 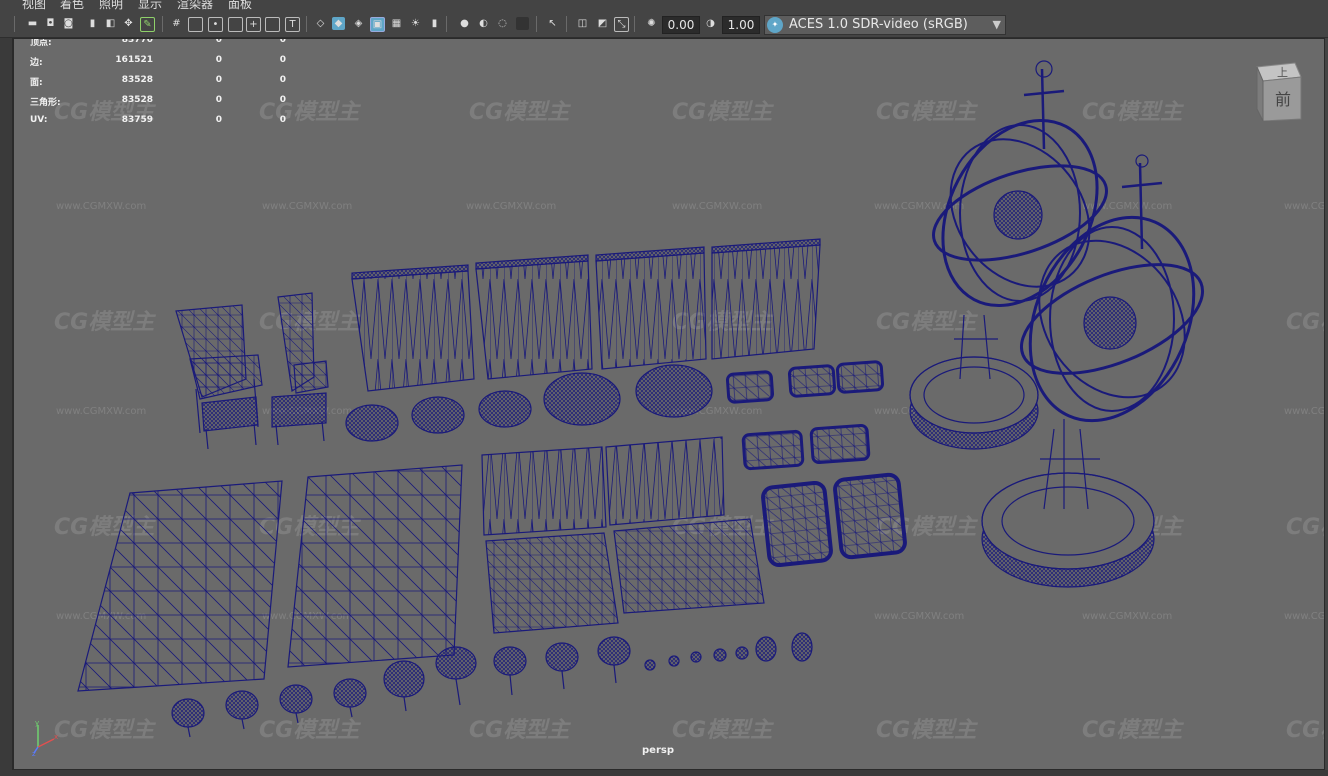 I want to click on viewcube: 上 前, so click(x=1275, y=91).